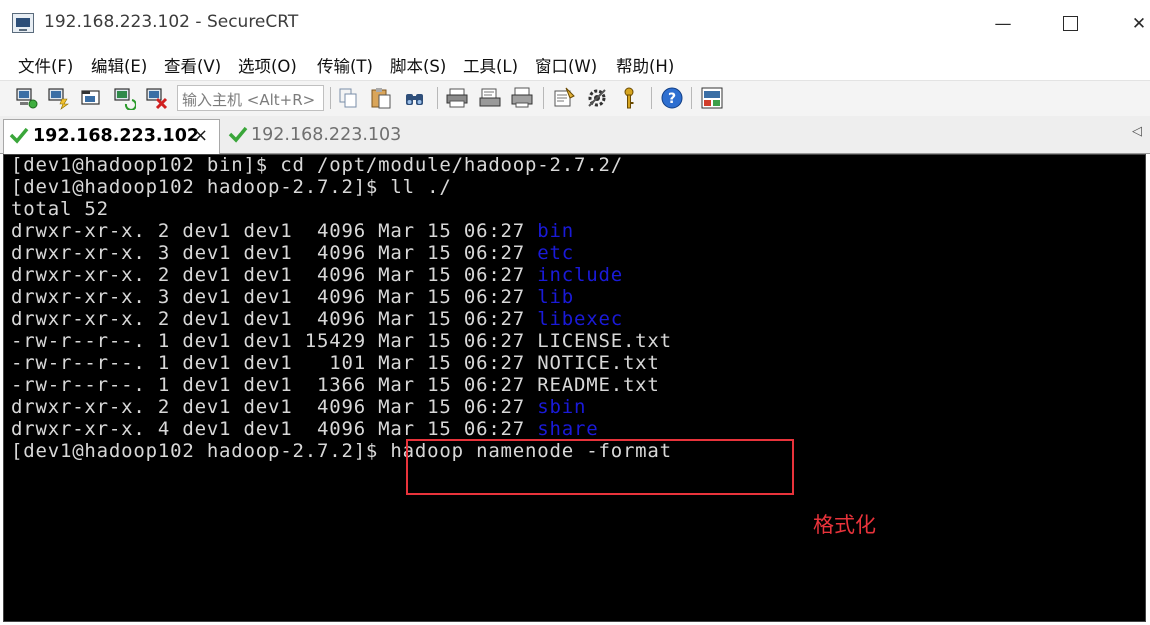 This screenshot has width=1150, height=625. I want to click on menu-file: 文件(F), so click(45, 65).